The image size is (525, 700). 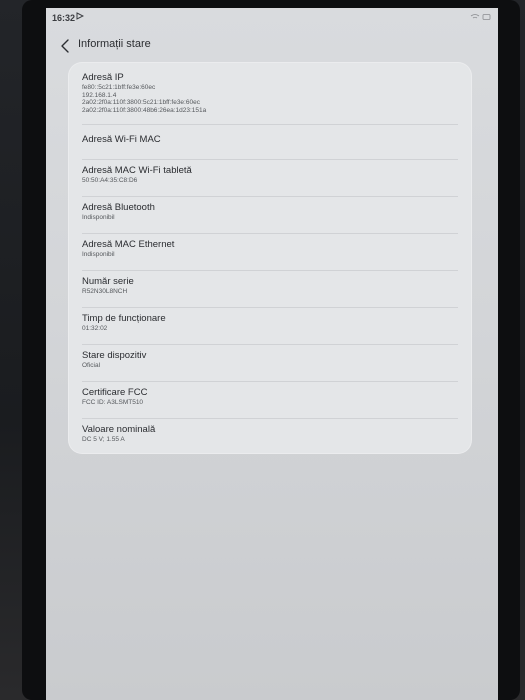 I want to click on item-value: 50:50:A4:35:C8:D6, so click(x=110, y=180).